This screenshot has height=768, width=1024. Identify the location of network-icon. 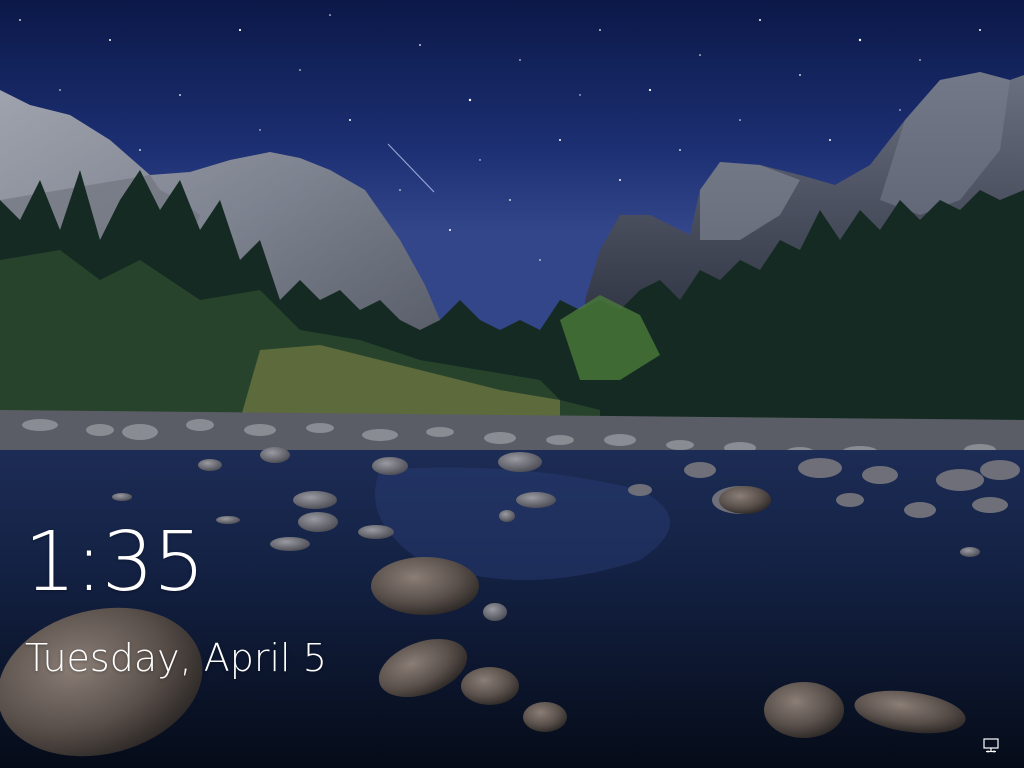
(992, 746).